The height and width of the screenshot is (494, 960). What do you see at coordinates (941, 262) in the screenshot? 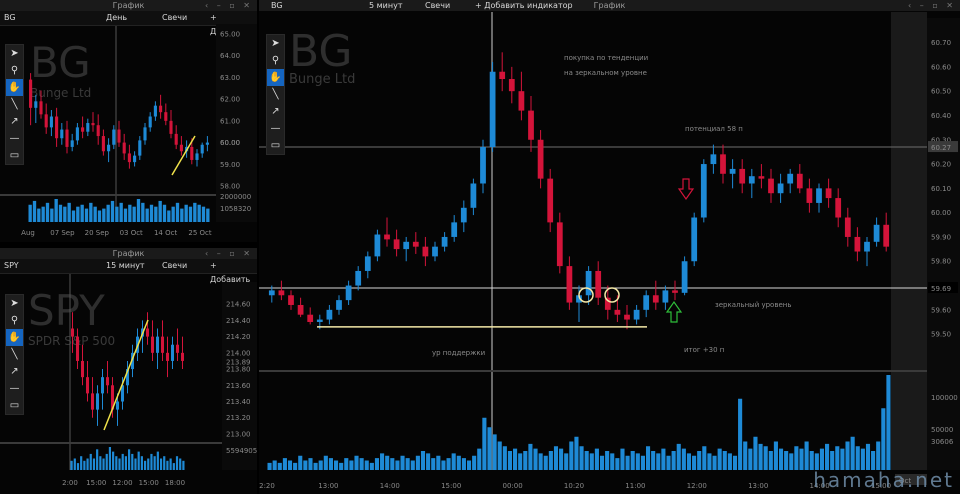
I see `y-tick-label: 59.80` at bounding box center [941, 262].